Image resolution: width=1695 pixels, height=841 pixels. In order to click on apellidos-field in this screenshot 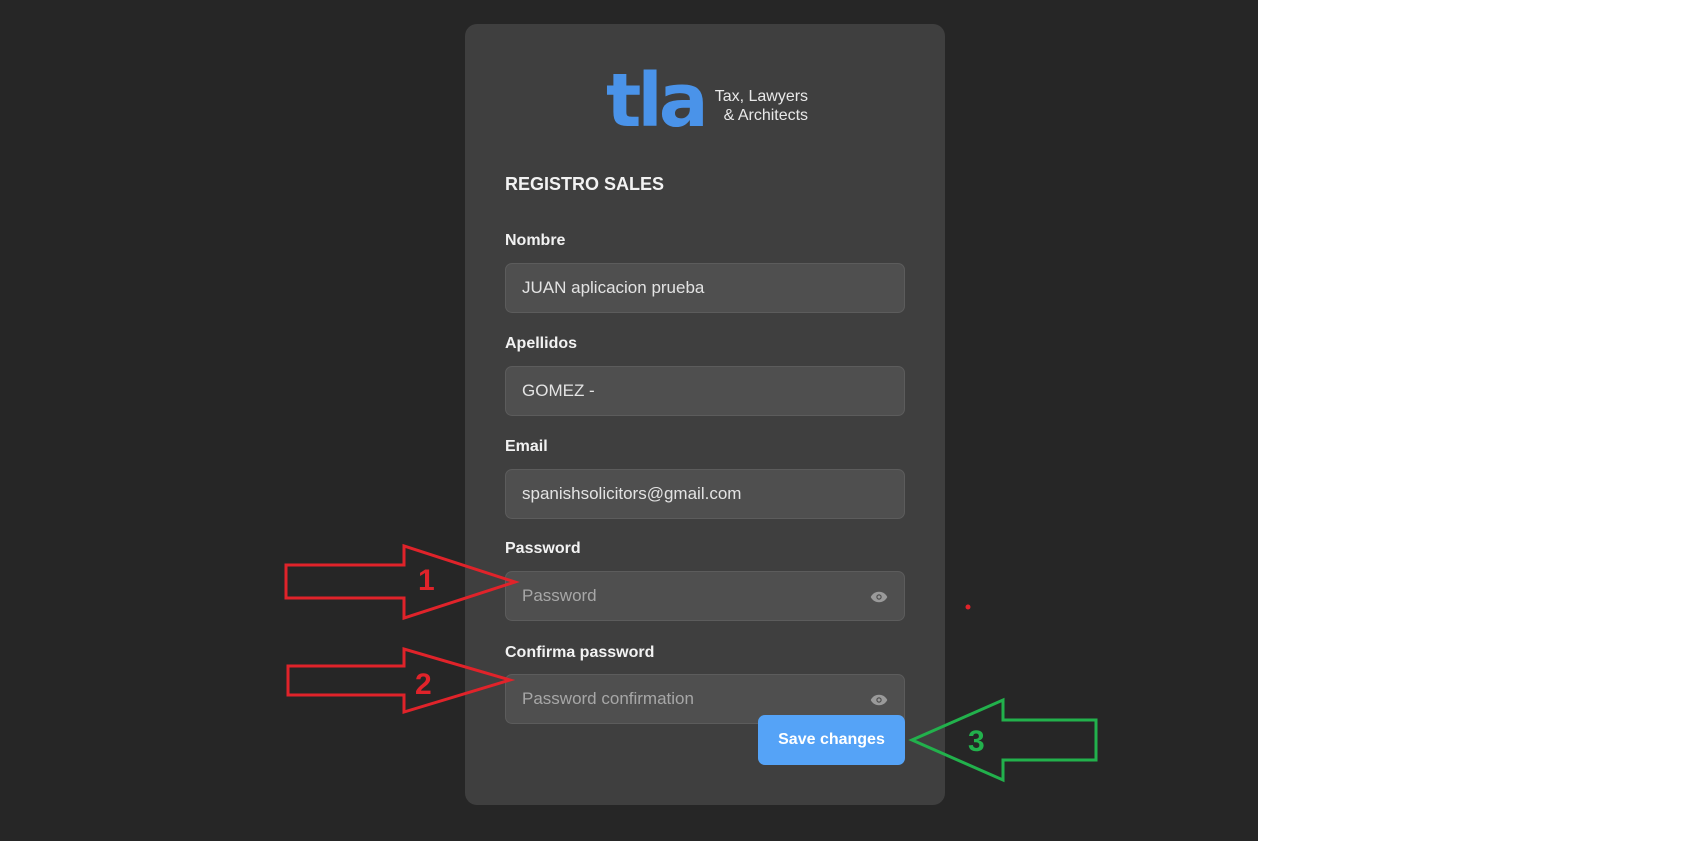, I will do `click(705, 391)`.